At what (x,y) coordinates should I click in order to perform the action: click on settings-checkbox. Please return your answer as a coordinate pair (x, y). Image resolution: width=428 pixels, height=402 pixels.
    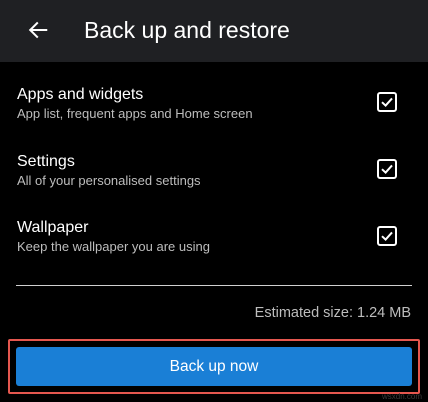
    Looking at the image, I should click on (387, 169).